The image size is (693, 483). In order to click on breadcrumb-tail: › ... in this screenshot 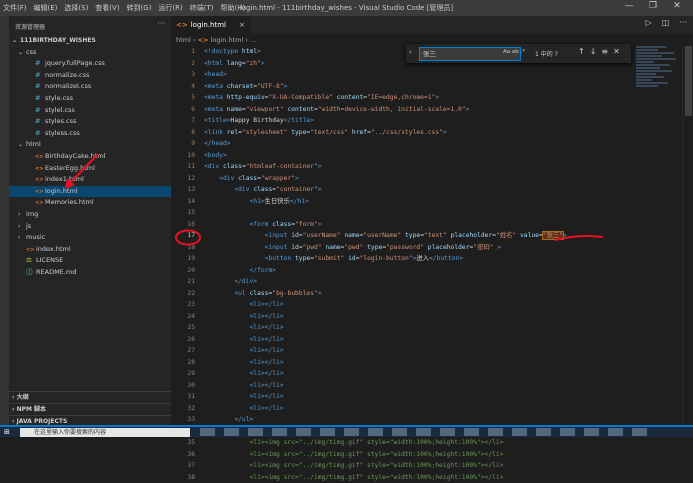, I will do `click(250, 40)`.